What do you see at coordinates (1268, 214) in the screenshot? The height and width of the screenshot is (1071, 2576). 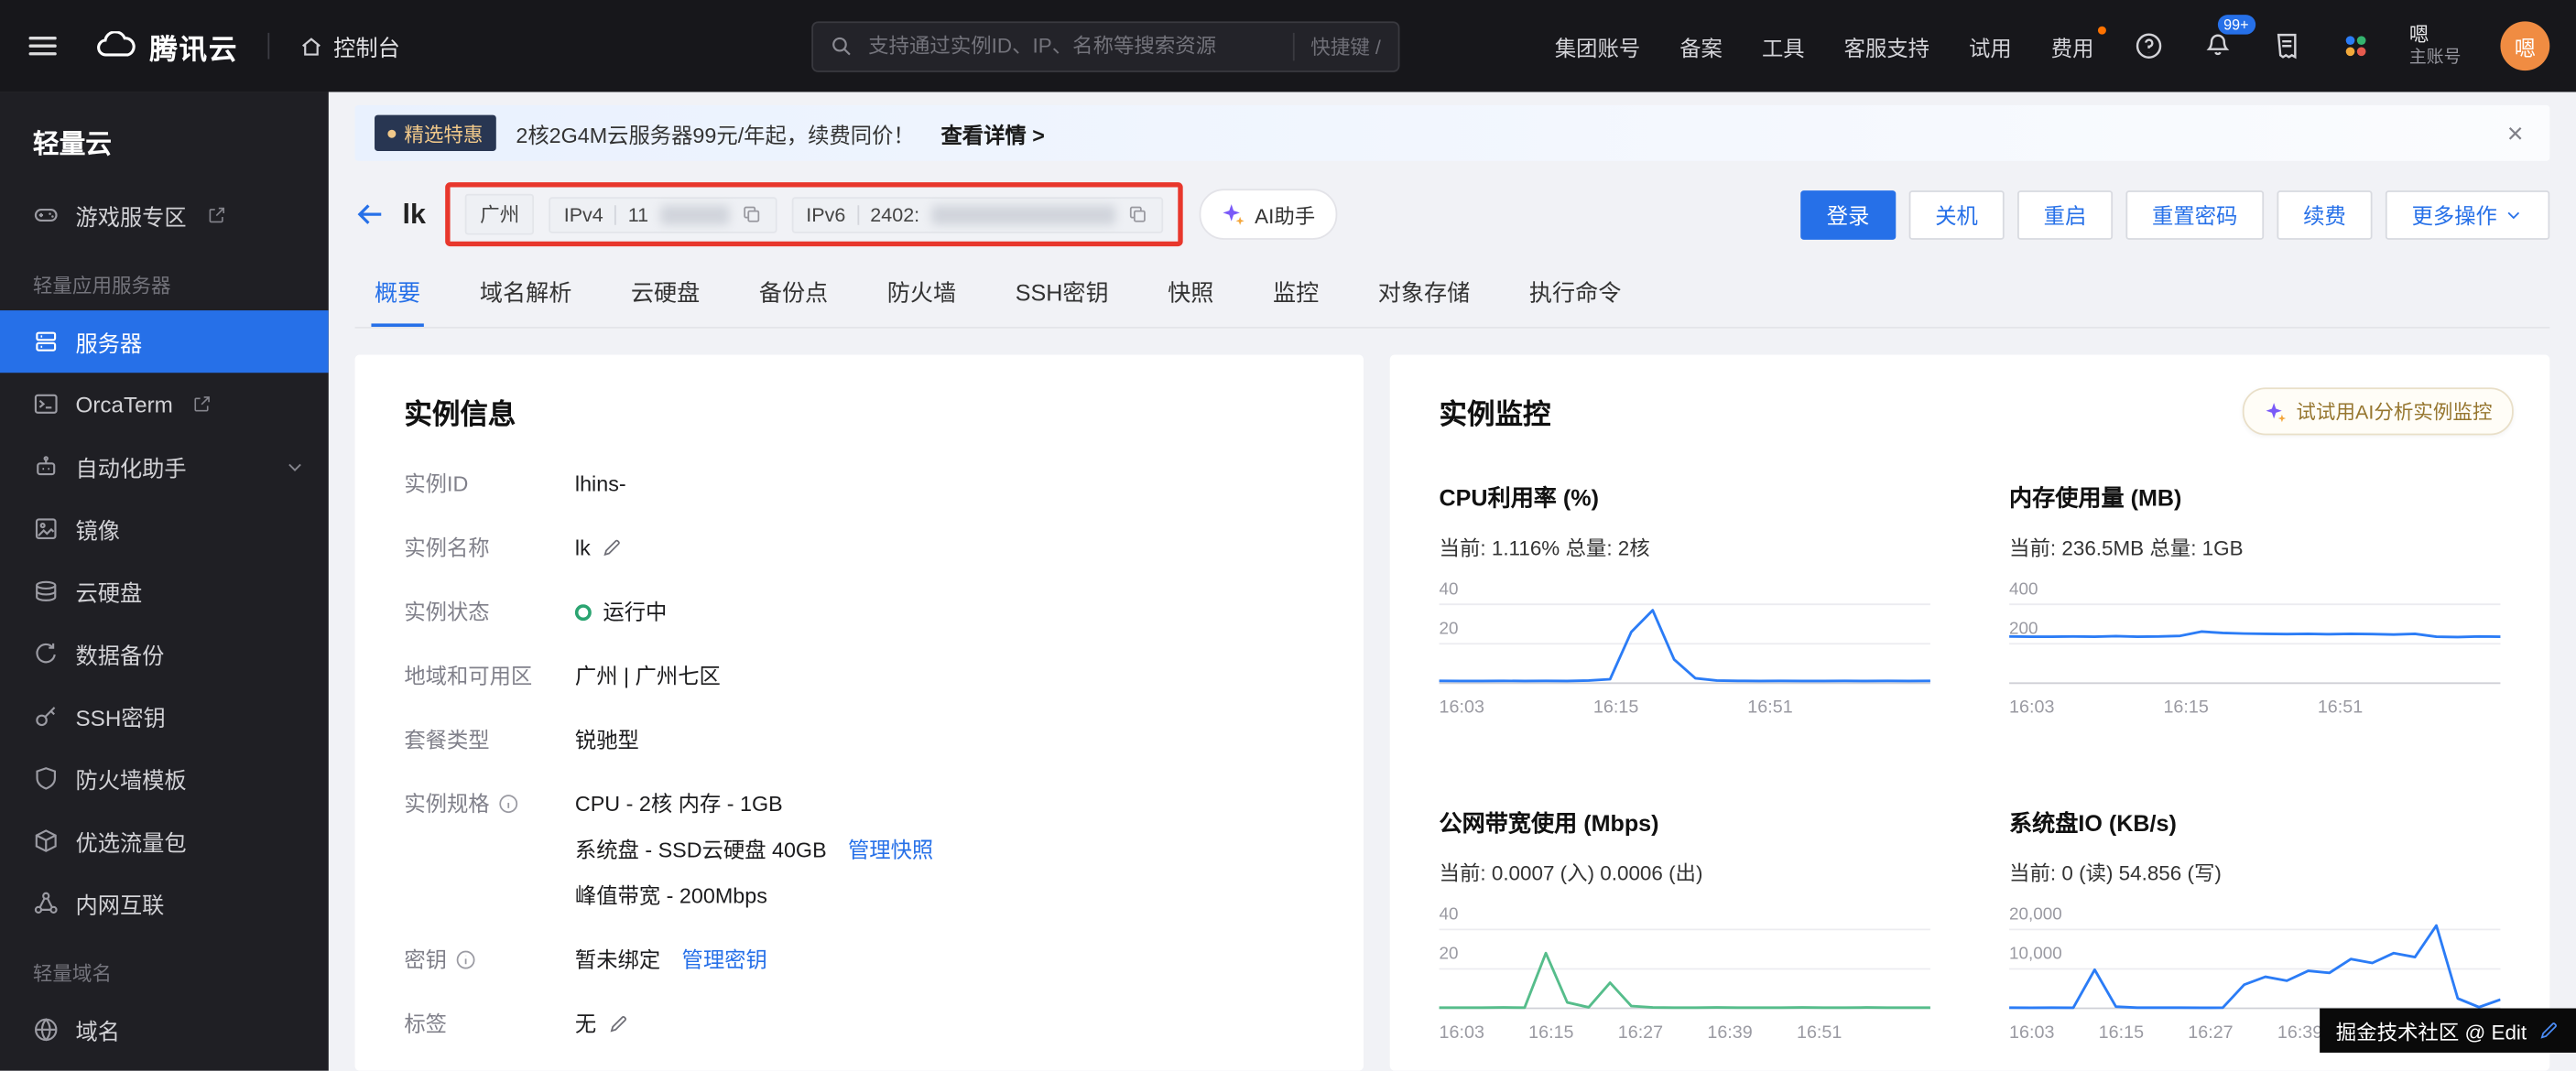 I see `ai-assistant-button: AI助手` at bounding box center [1268, 214].